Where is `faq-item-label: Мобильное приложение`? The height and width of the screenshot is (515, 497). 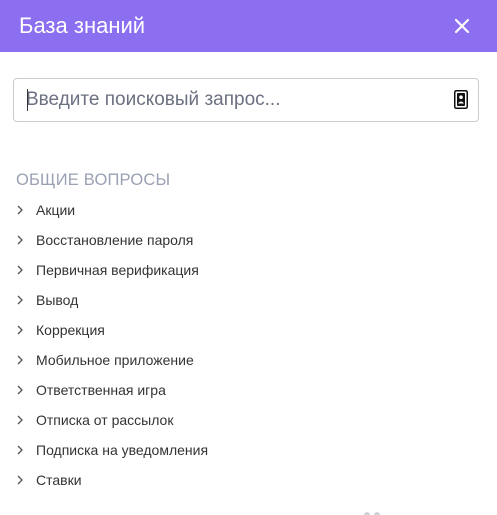 faq-item-label: Мобильное приложение is located at coordinates (115, 360).